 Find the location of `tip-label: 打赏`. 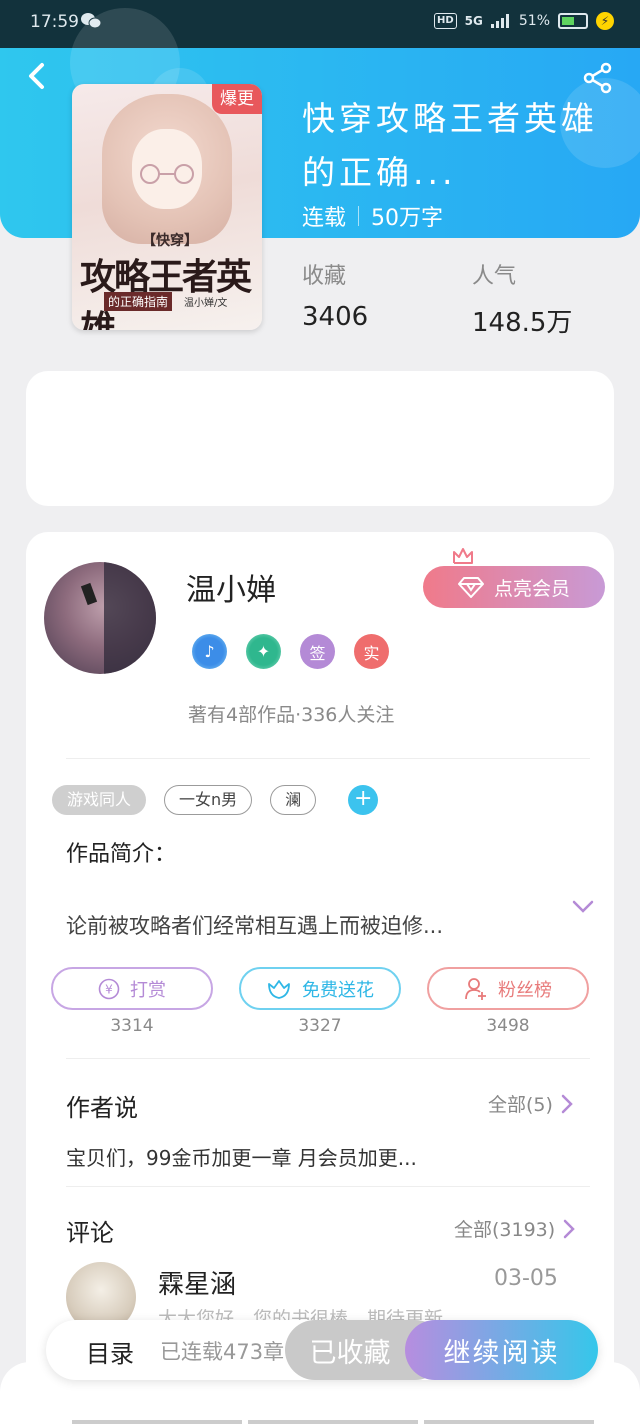

tip-label: 打赏 is located at coordinates (148, 990).